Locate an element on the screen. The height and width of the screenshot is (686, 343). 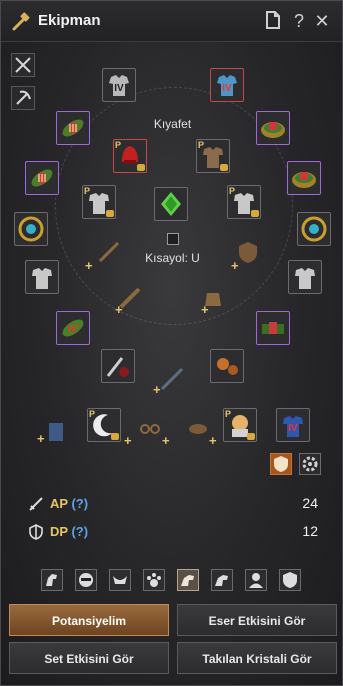
slot-belt-right is located at coordinates (273, 328).